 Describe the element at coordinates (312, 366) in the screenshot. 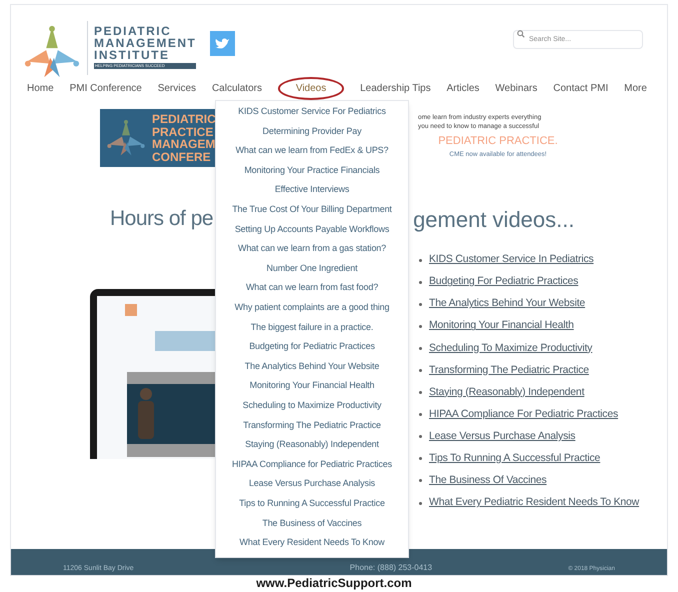

I see `dropdown-item: The Analytics Behind Your Website` at that location.